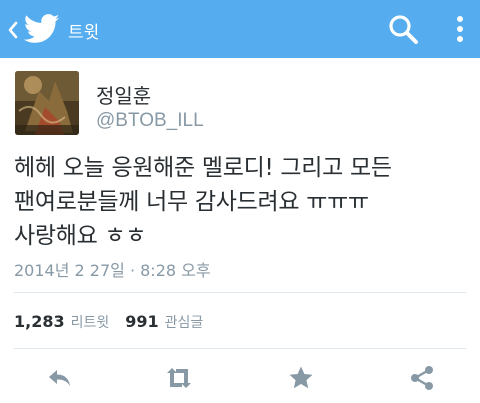  I want to click on retweet-icon, so click(179, 378).